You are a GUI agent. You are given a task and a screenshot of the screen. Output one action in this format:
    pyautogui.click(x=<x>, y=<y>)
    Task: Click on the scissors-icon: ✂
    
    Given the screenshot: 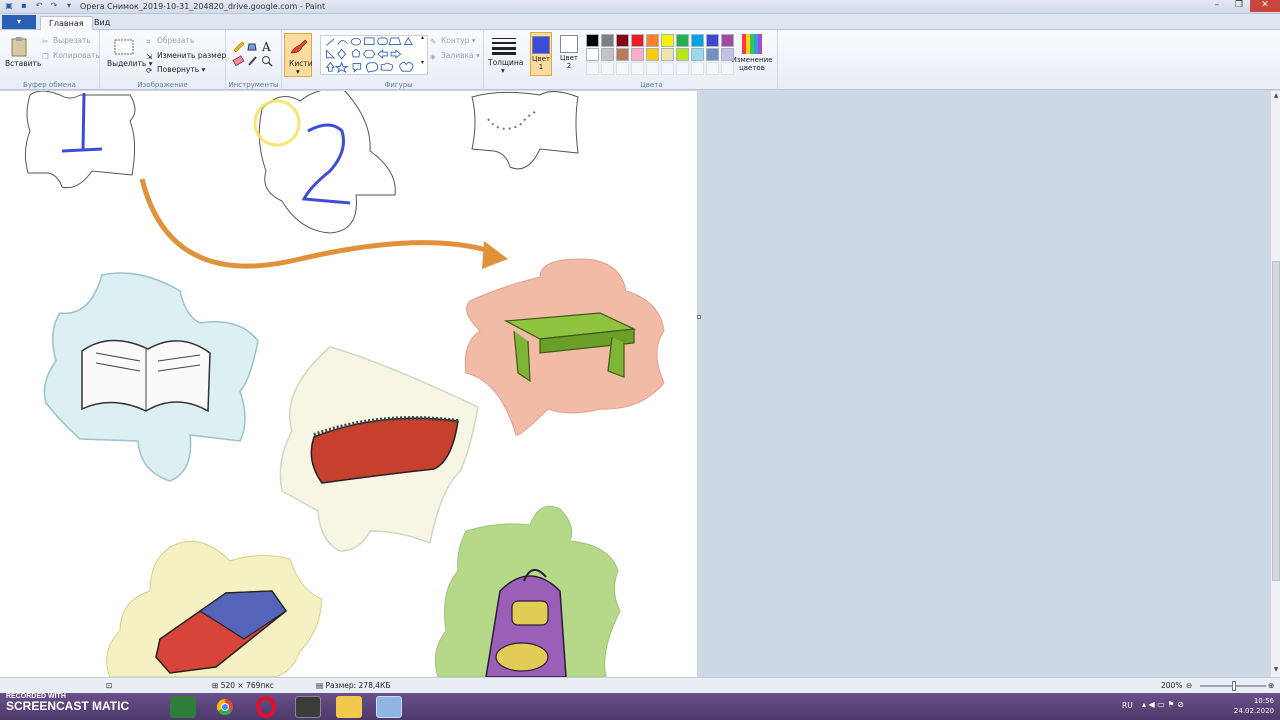 What is the action you would take?
    pyautogui.click(x=45, y=41)
    